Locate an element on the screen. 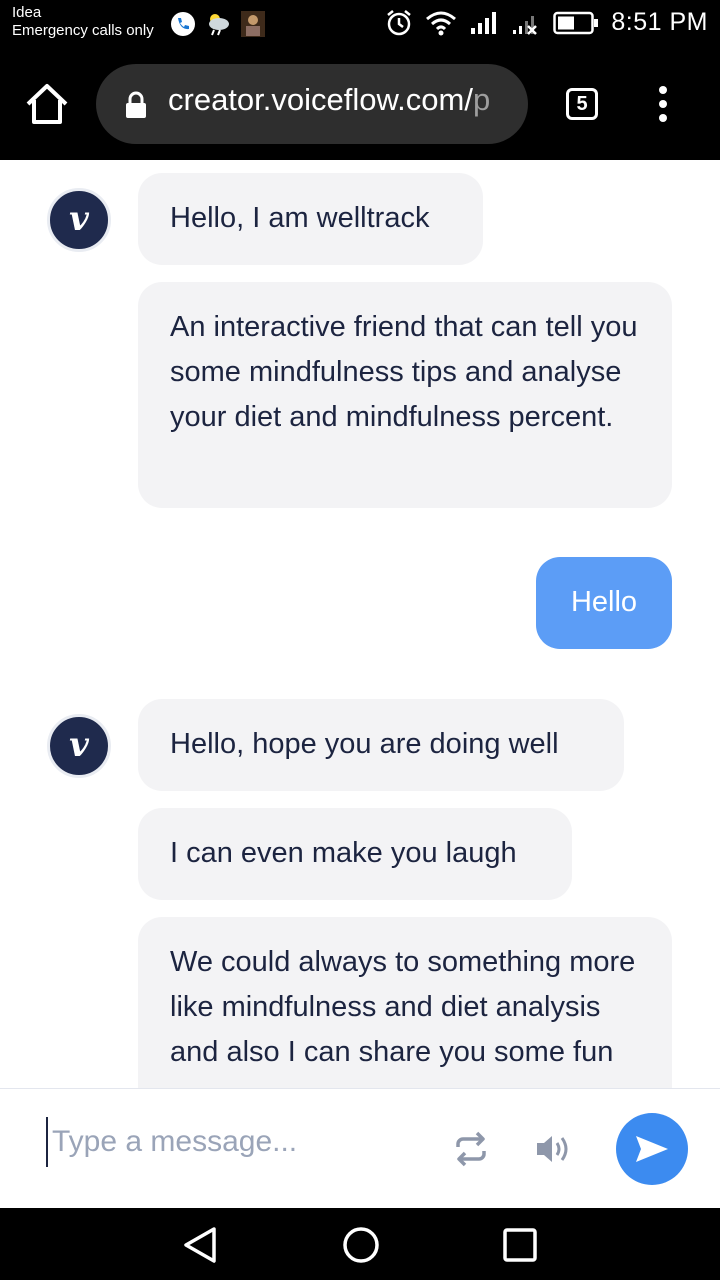 The height and width of the screenshot is (1280, 720). lock-icon is located at coordinates (136, 107).